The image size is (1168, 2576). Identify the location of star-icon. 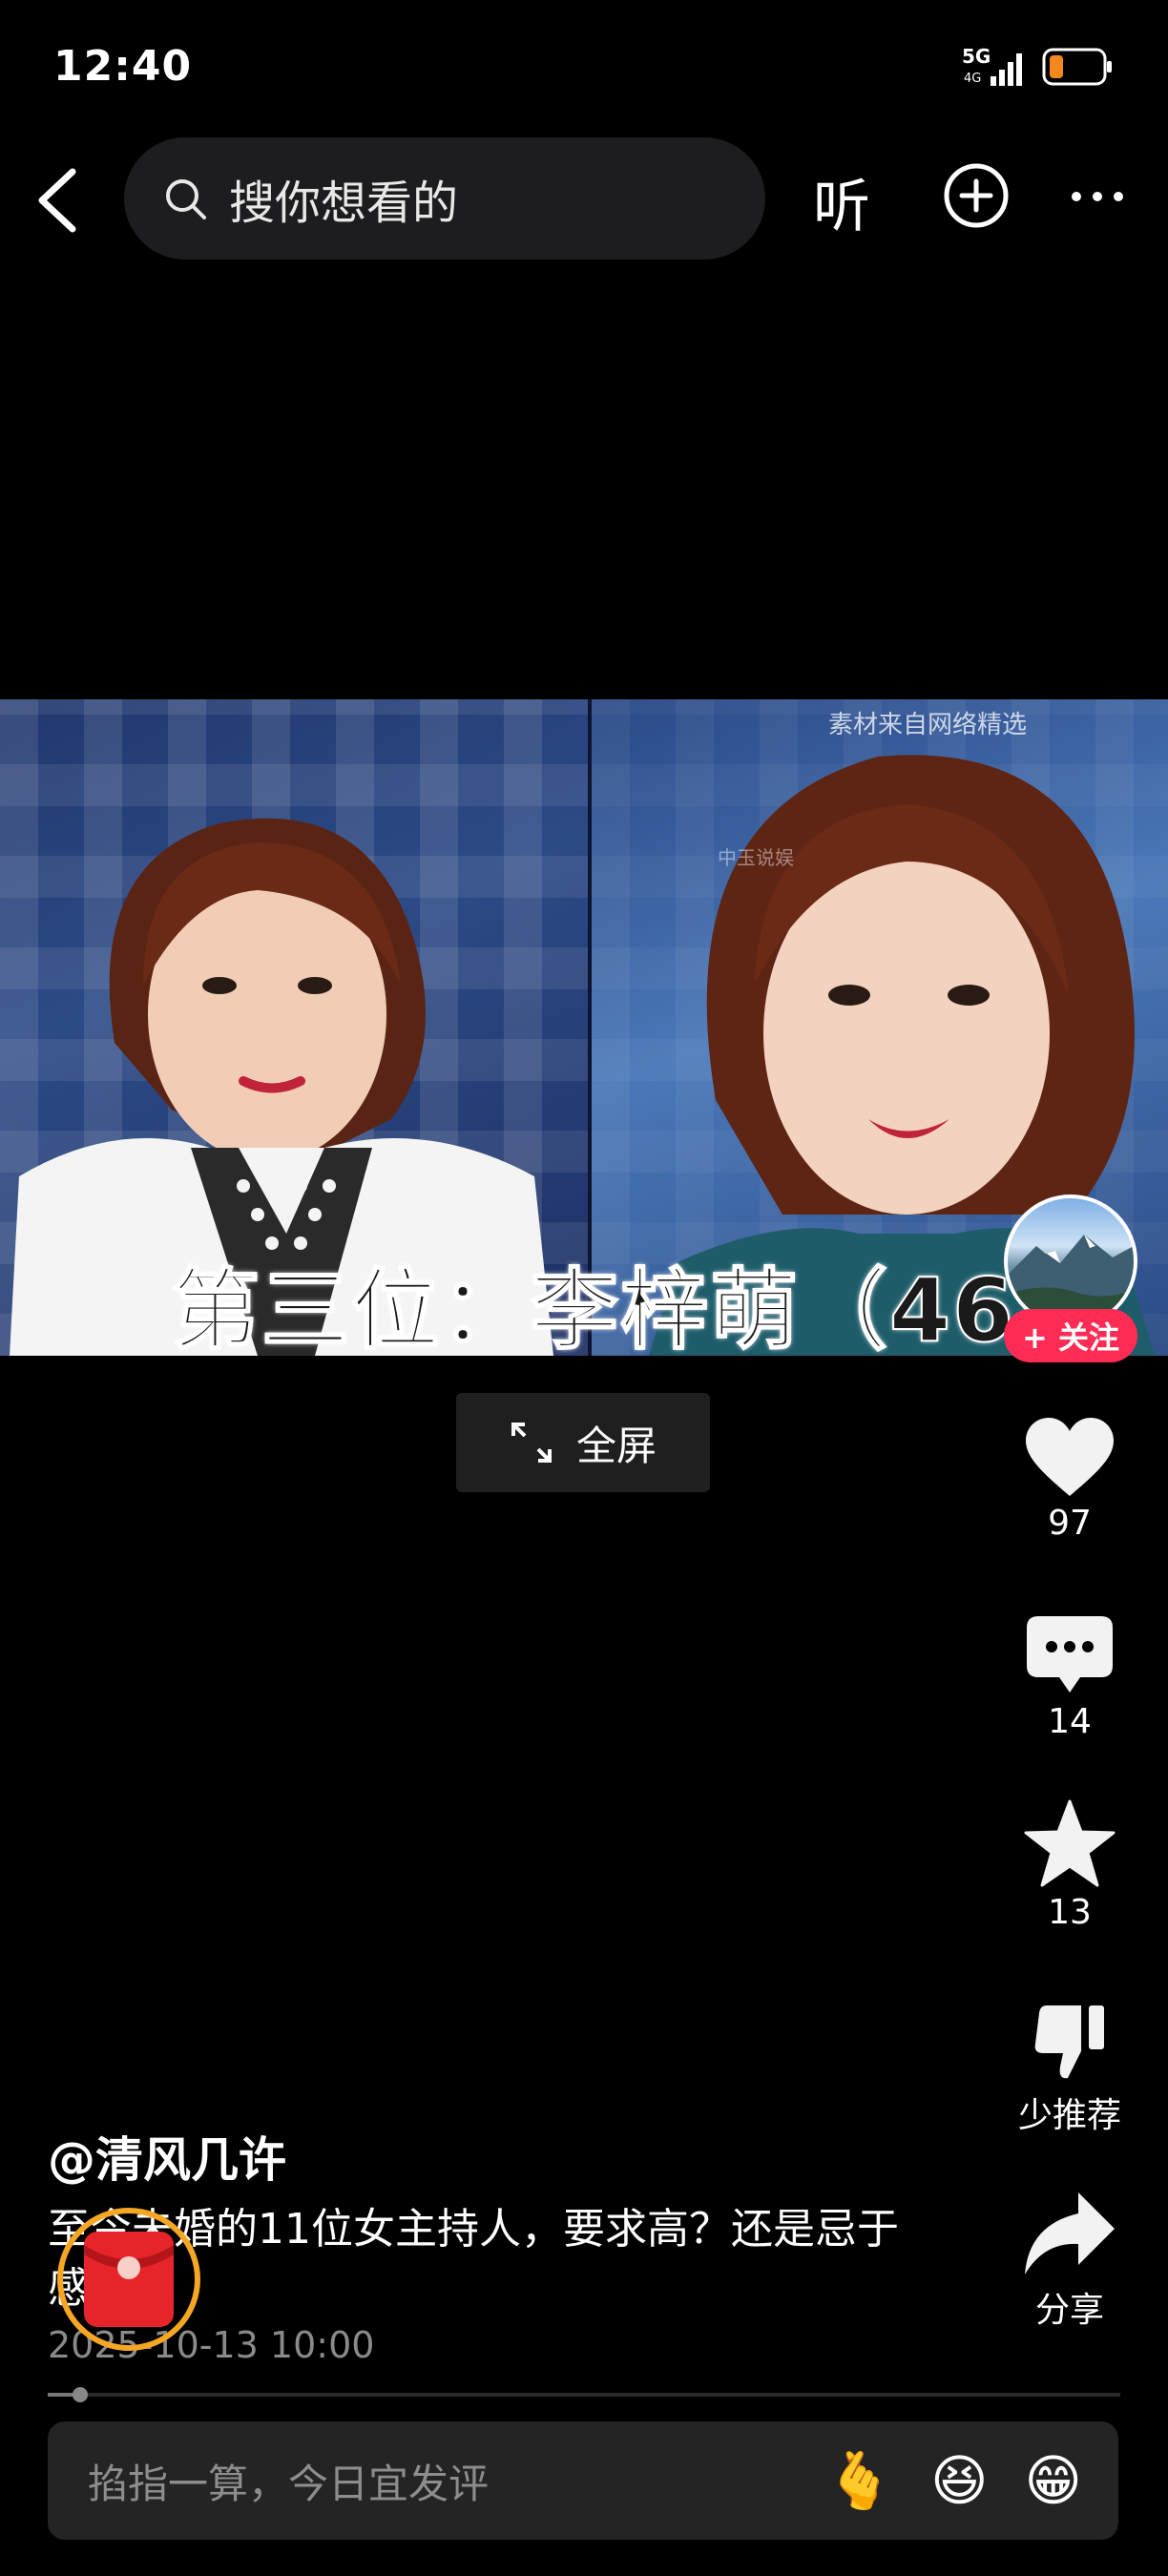
(1070, 1843).